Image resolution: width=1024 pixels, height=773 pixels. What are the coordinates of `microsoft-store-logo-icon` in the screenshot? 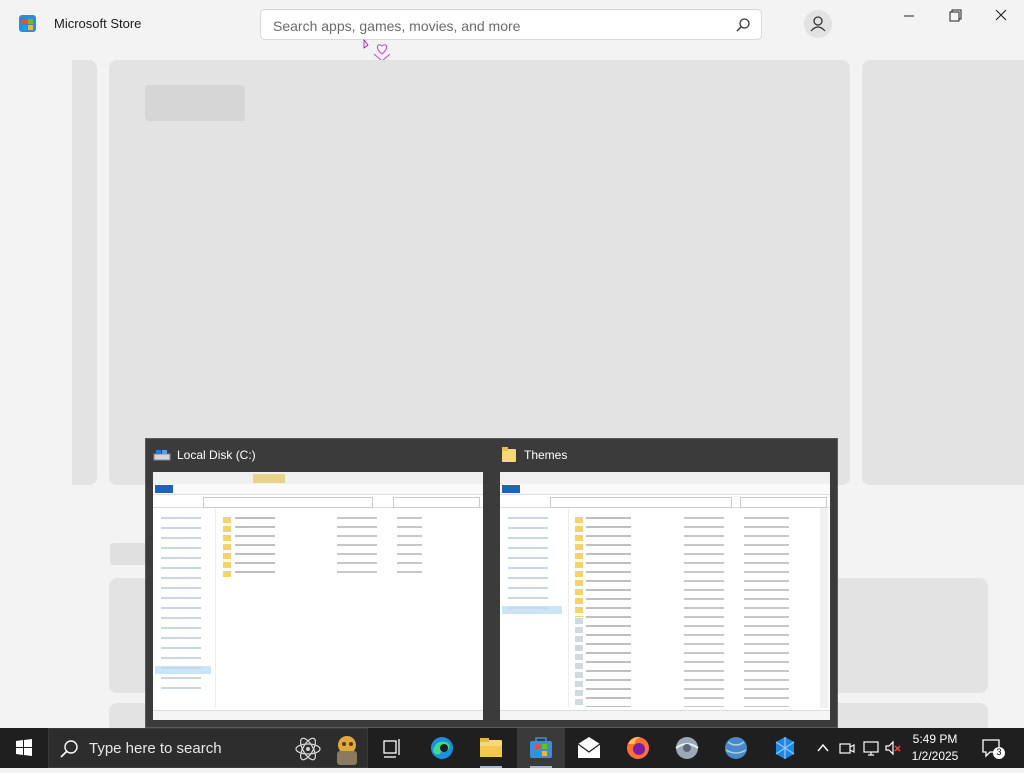 It's located at (27, 23).